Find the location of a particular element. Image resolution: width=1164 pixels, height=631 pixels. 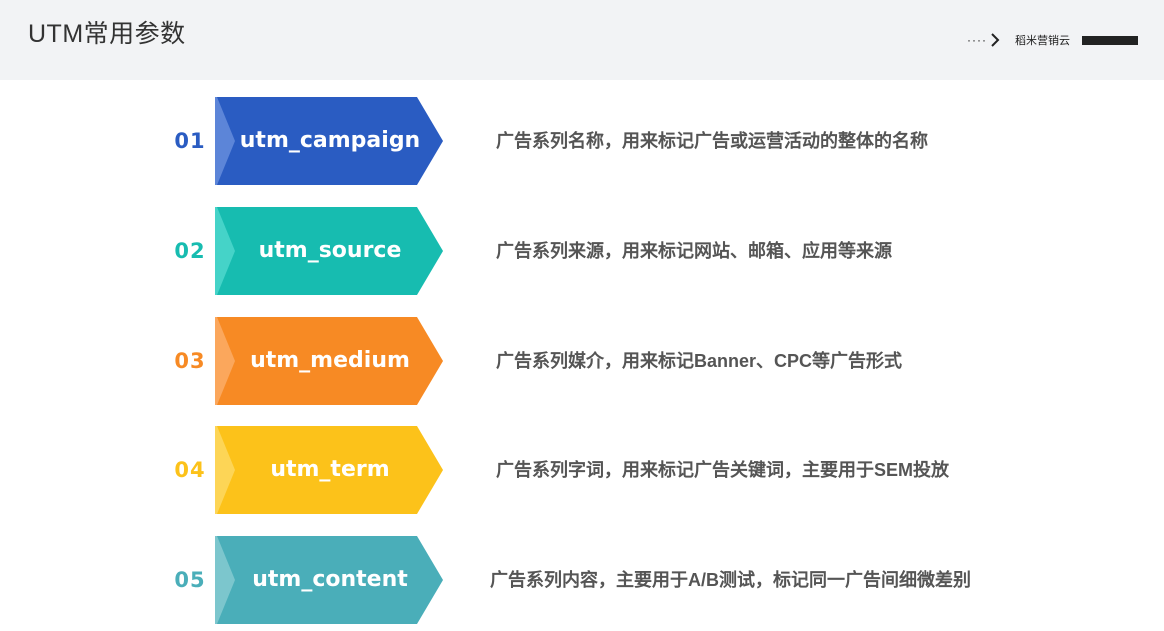

page-title: UTM常用参数 is located at coordinates (107, 34).